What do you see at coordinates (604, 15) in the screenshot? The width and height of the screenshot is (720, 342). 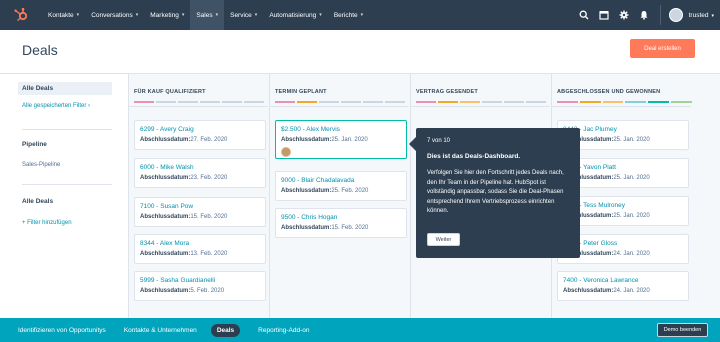 I see `marketplace-icon` at bounding box center [604, 15].